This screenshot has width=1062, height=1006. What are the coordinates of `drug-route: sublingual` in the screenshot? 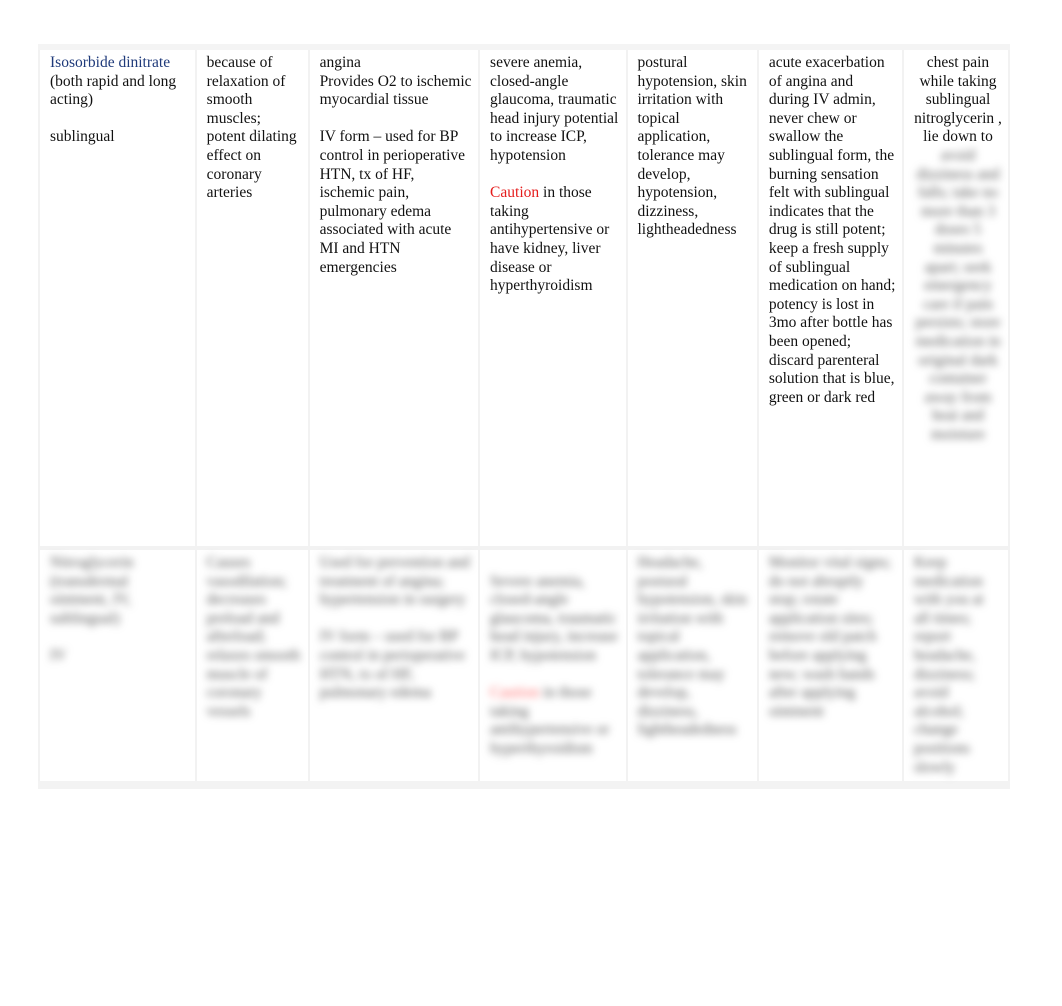 It's located at (82, 137).